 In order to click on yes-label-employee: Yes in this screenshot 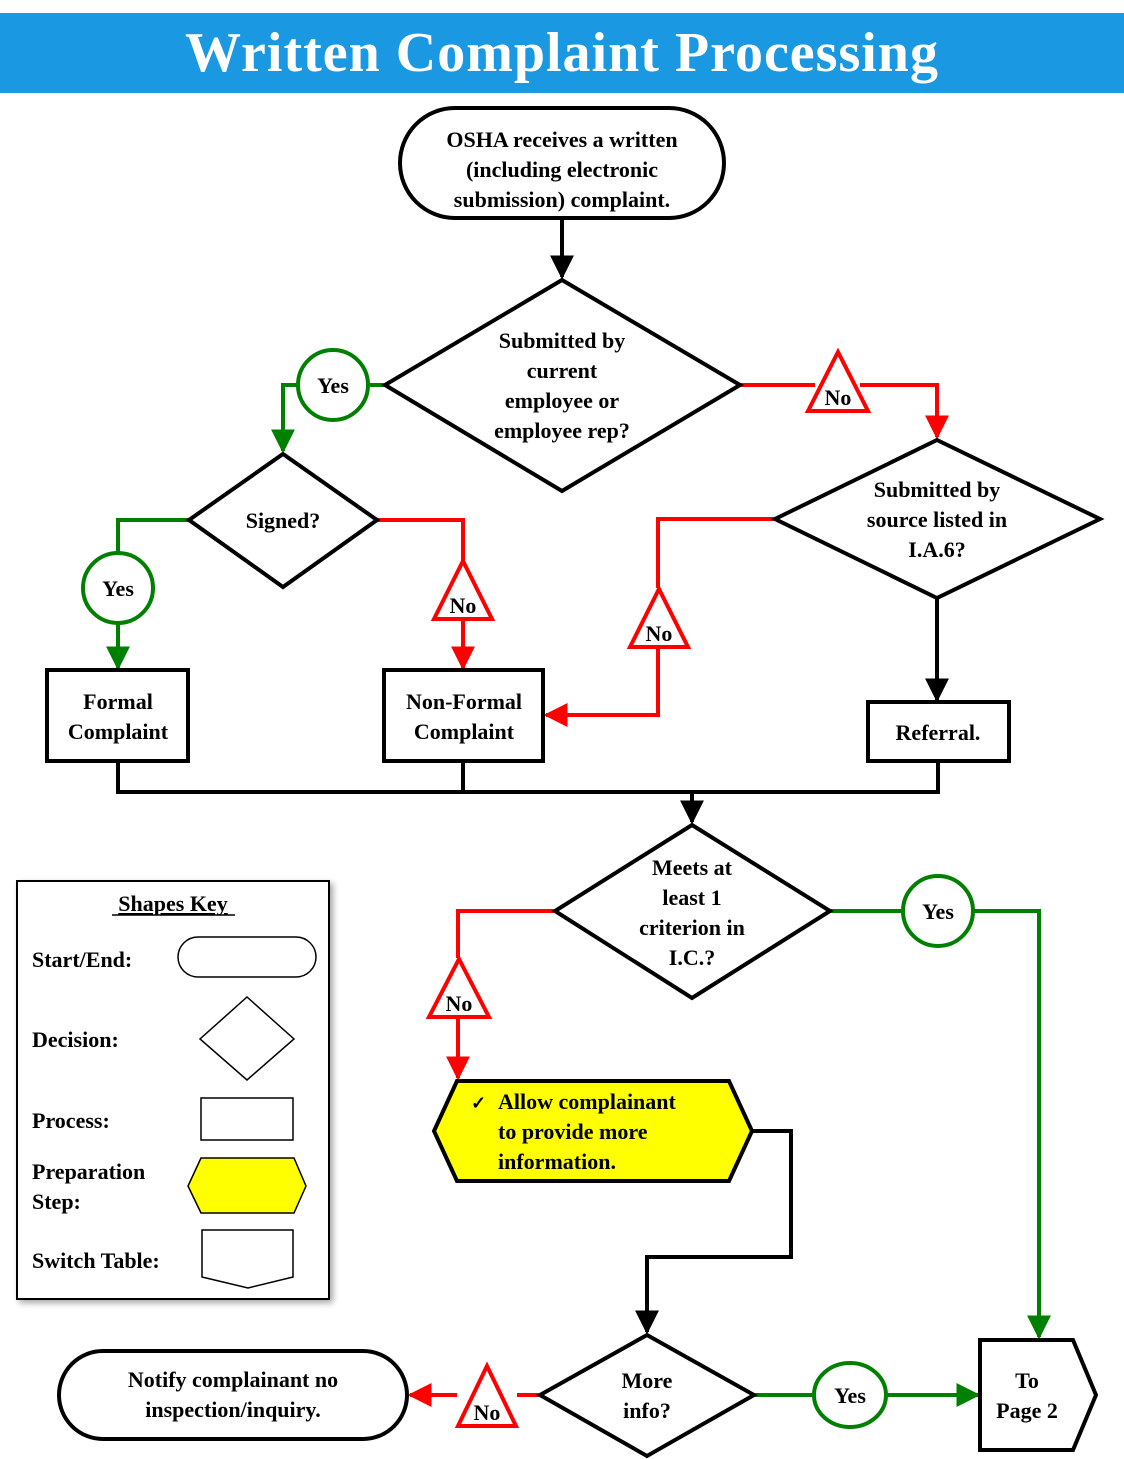, I will do `click(333, 385)`.